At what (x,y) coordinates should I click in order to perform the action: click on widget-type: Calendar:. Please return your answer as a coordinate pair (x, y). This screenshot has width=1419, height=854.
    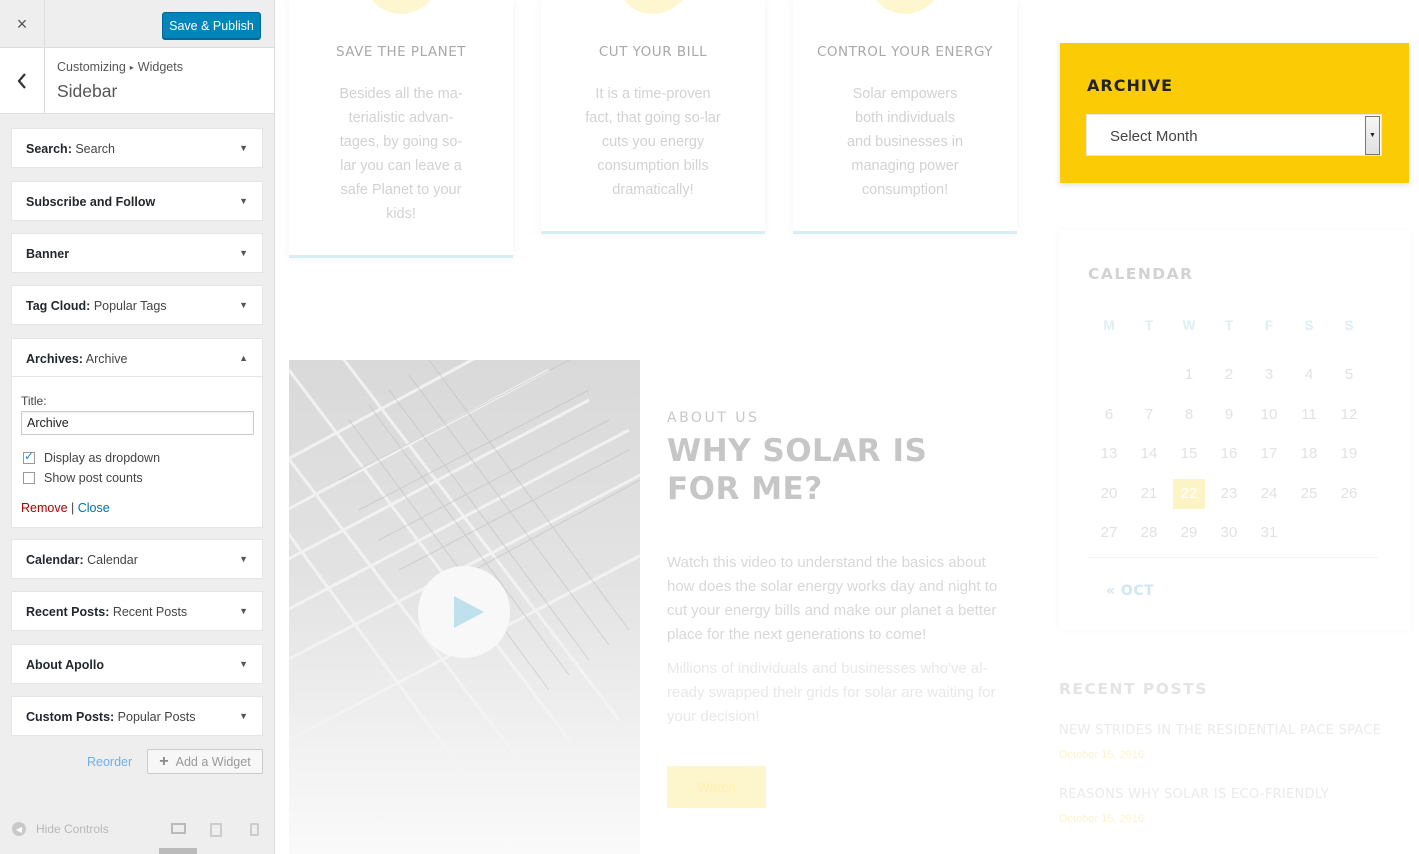
    Looking at the image, I should click on (55, 560).